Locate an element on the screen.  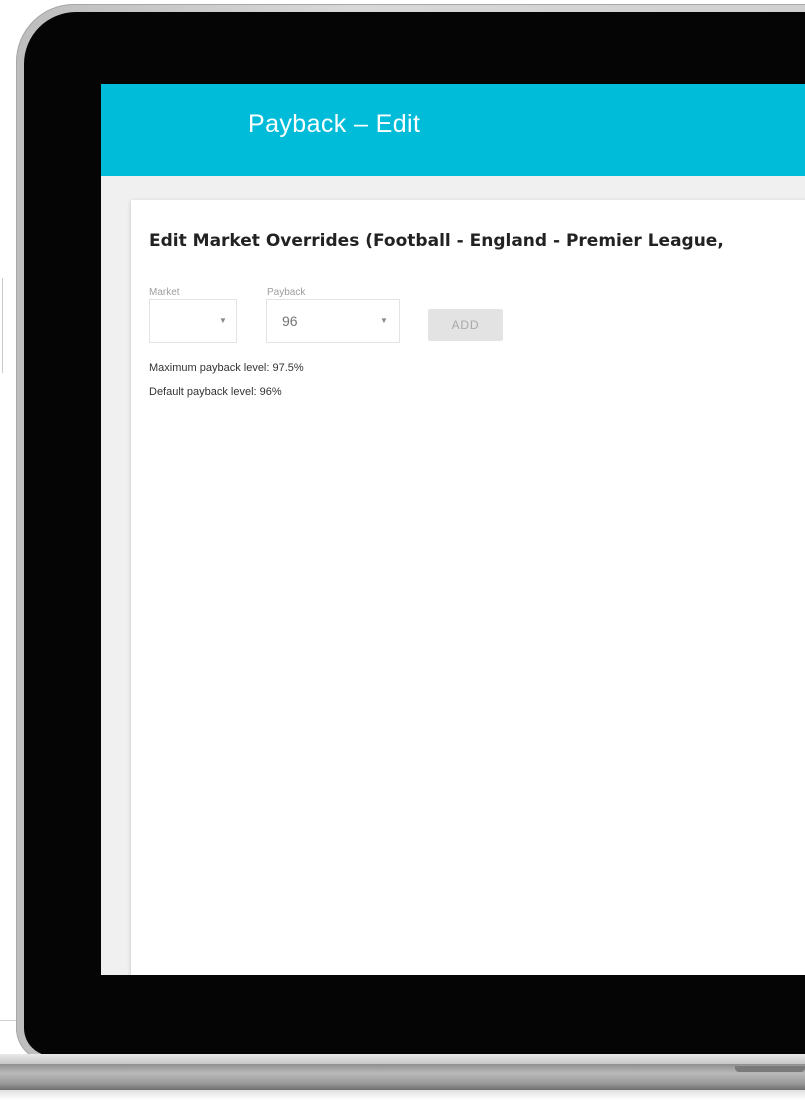
market-label: Market is located at coordinates (164, 292).